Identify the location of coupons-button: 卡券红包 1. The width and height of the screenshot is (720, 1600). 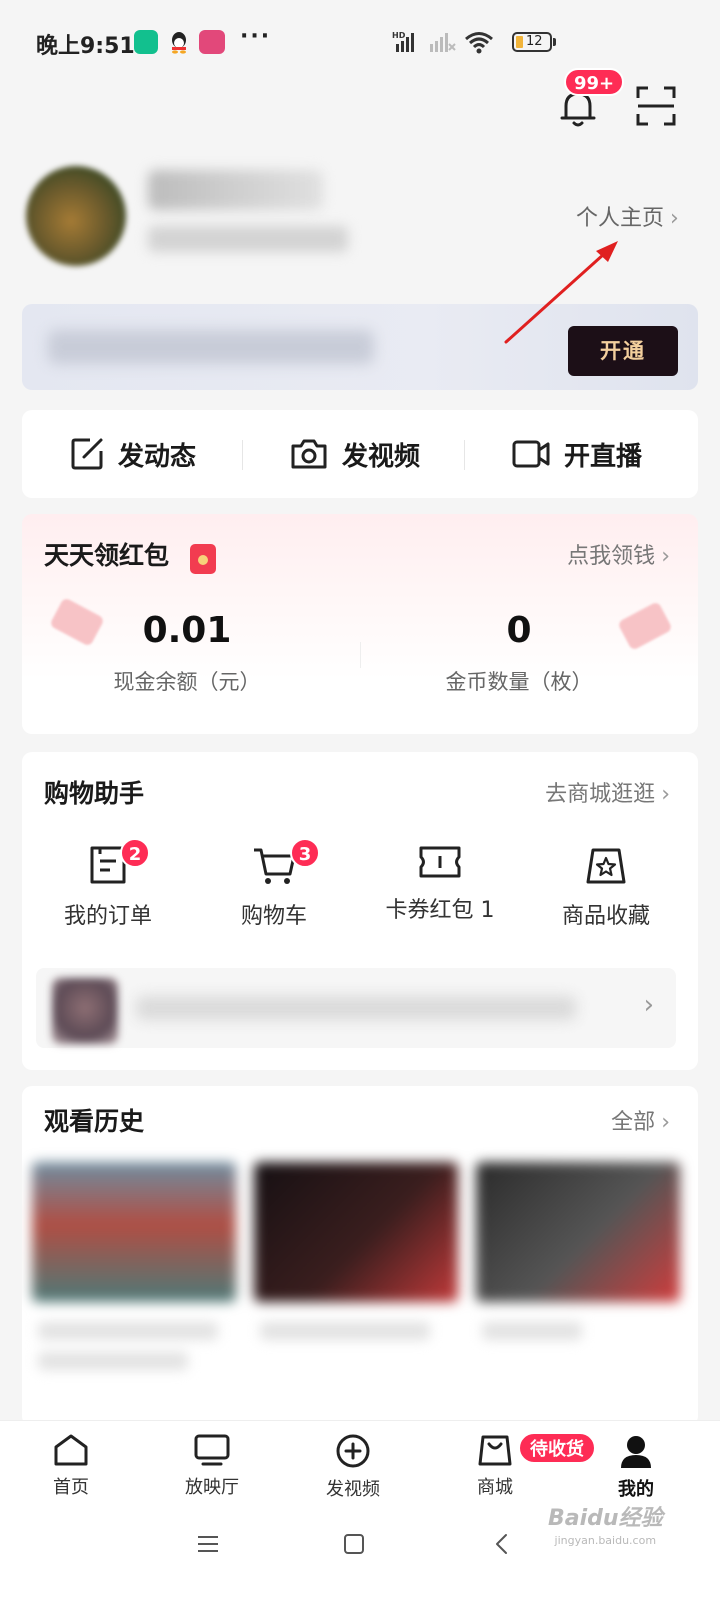
(440, 884).